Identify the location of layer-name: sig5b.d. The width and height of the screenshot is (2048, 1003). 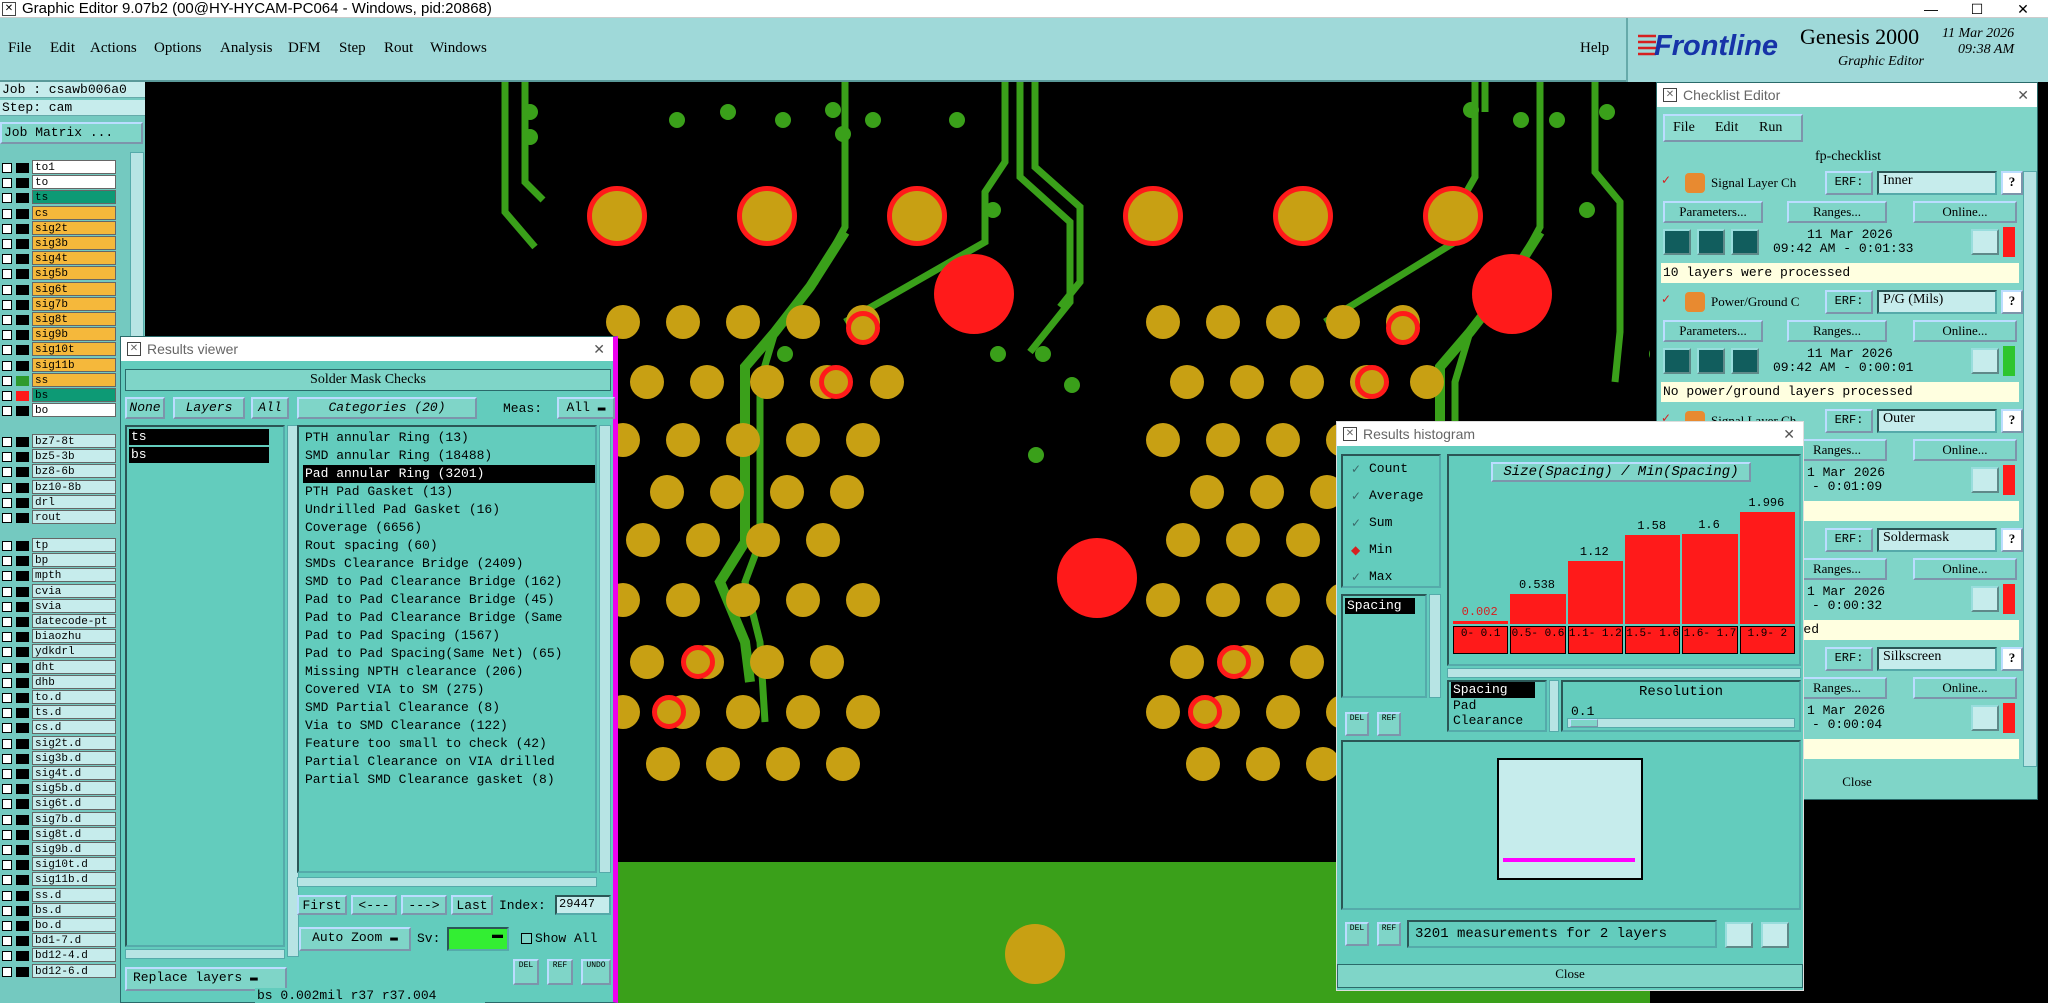
(74, 788).